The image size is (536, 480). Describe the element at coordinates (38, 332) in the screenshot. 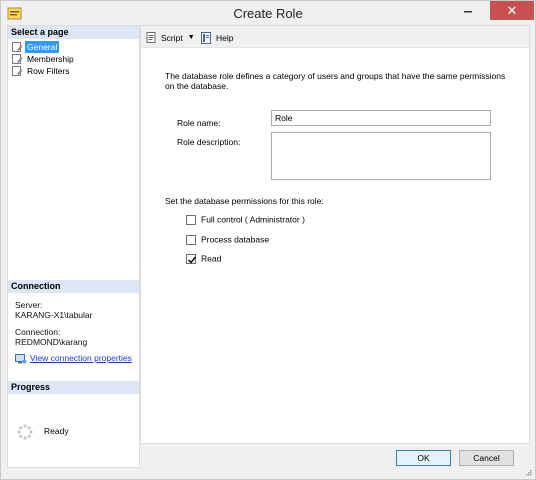

I see `connection-label: Connection:` at that location.